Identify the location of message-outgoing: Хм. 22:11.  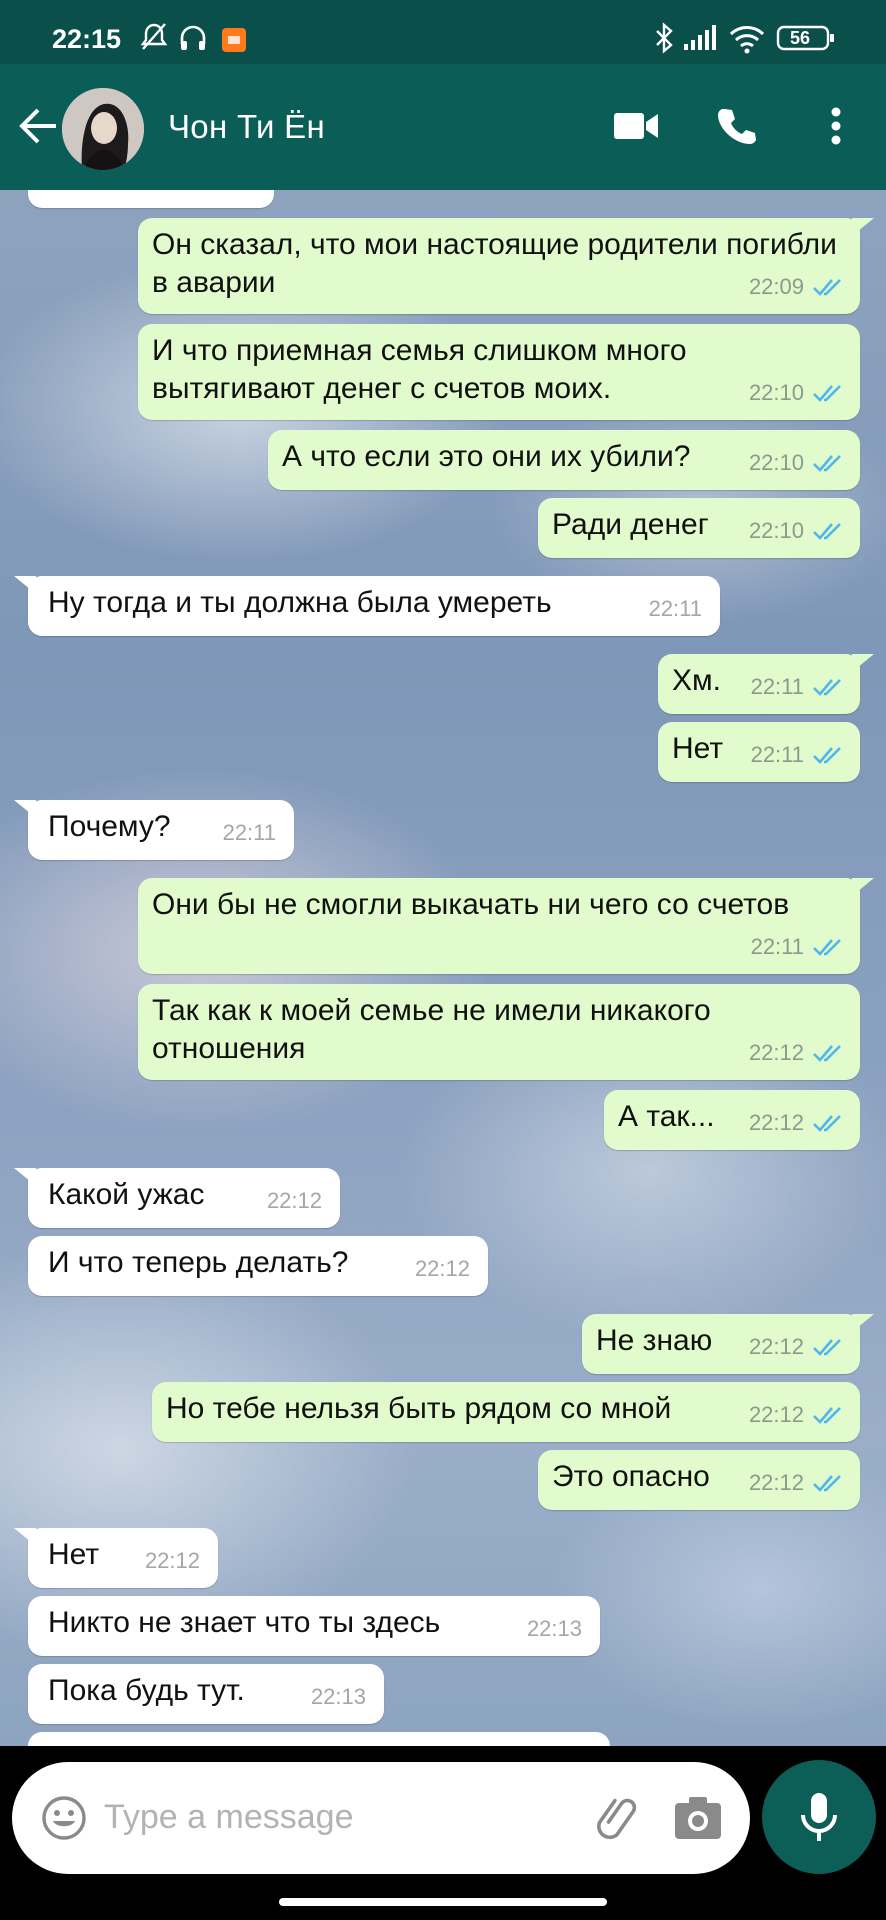
(766, 684).